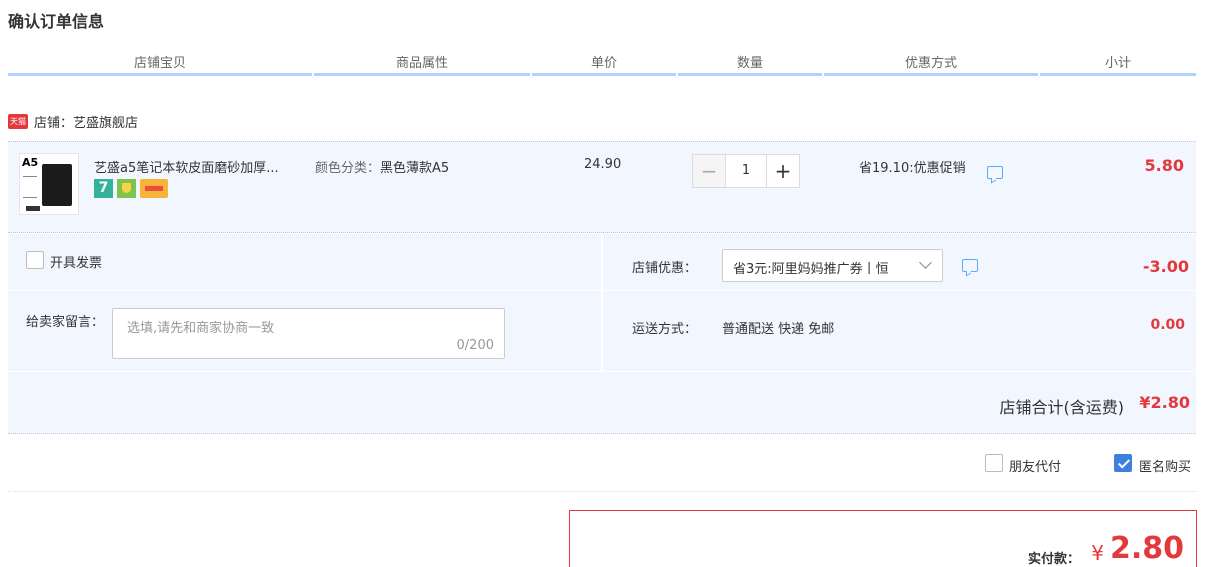 The image size is (1205, 567). What do you see at coordinates (57, 185) in the screenshot?
I see `notebook-image` at bounding box center [57, 185].